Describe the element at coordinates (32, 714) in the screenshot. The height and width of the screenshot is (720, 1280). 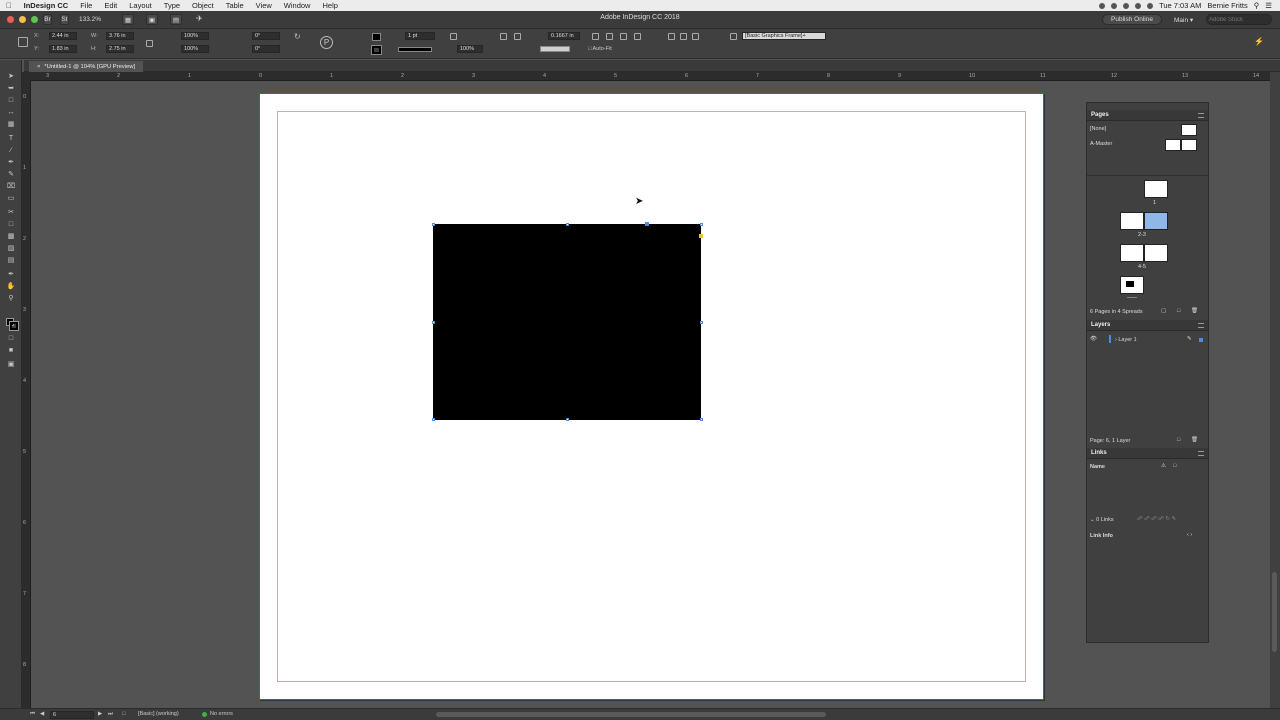
I see `first-page-icon: ⏮` at that location.